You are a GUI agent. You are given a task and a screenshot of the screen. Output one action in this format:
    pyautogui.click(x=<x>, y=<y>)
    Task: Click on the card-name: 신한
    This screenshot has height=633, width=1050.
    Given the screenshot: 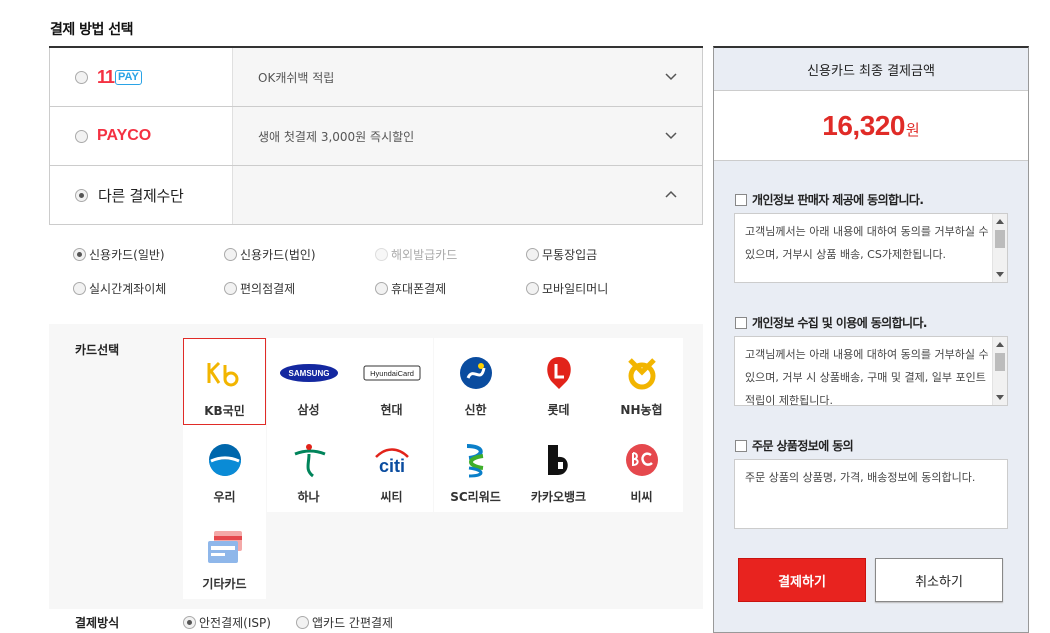 What is the action you would take?
    pyautogui.click(x=475, y=410)
    